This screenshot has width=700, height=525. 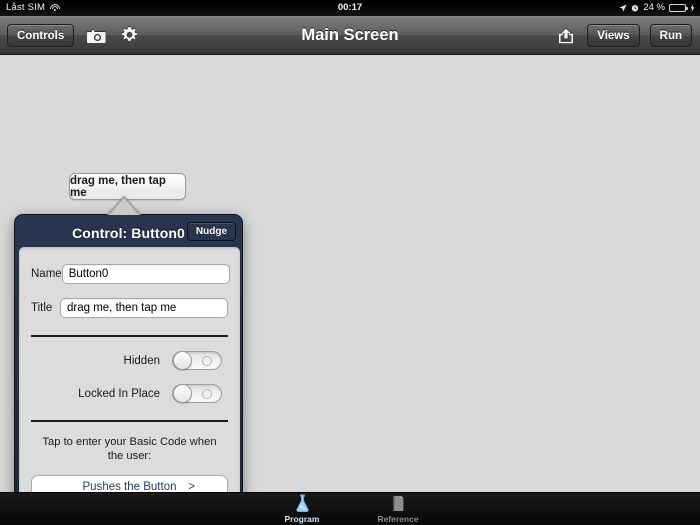 I want to click on title-field-row: Title, so click(x=129, y=308).